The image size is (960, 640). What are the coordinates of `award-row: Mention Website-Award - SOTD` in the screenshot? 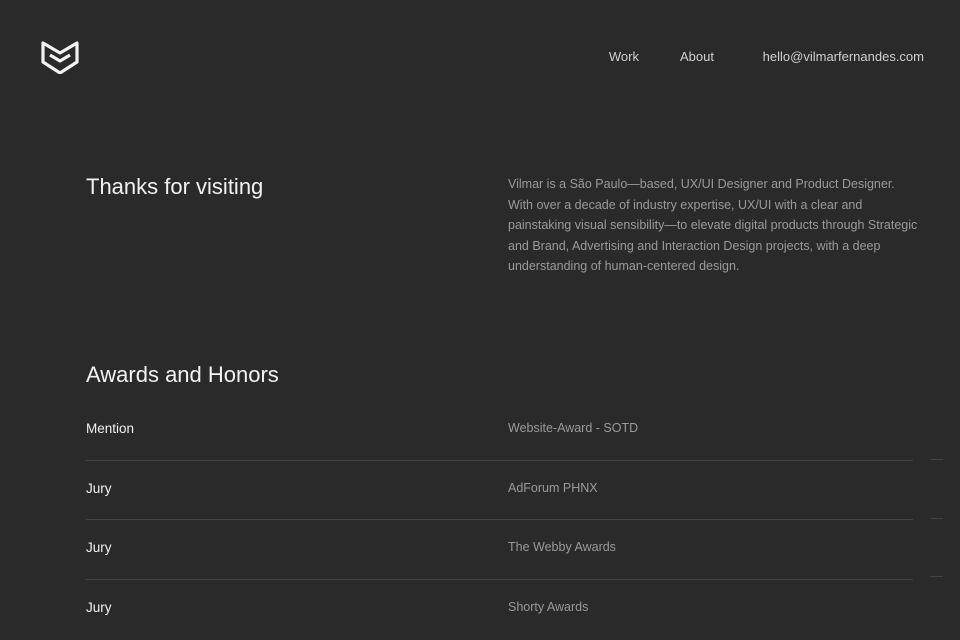 It's located at (499, 431).